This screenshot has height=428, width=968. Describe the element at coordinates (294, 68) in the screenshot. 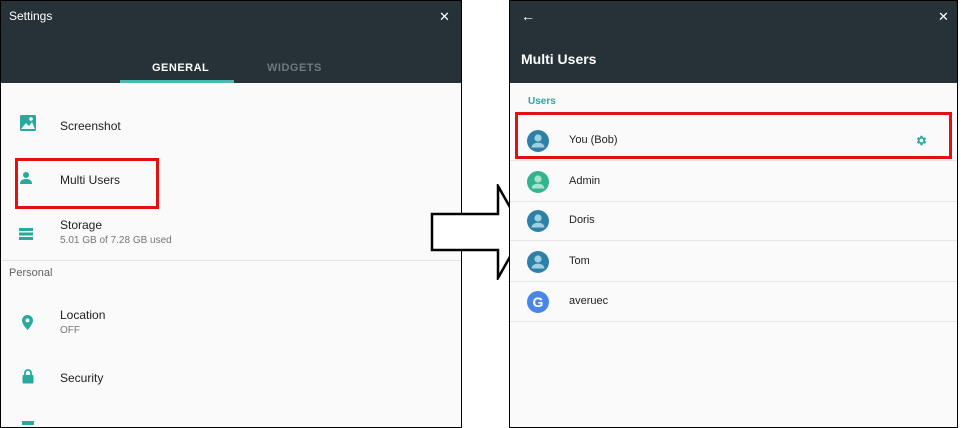

I see `tab-widgets: WIDGETS` at that location.